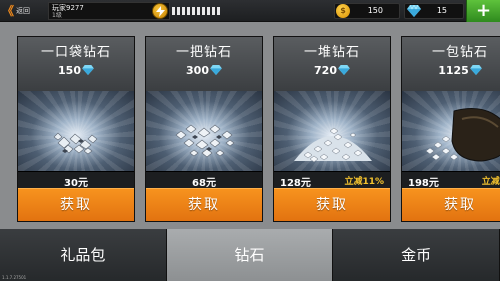 This screenshot has width=500, height=281. Describe the element at coordinates (203, 52) in the screenshot. I see `card-title: 一把钻石` at that location.